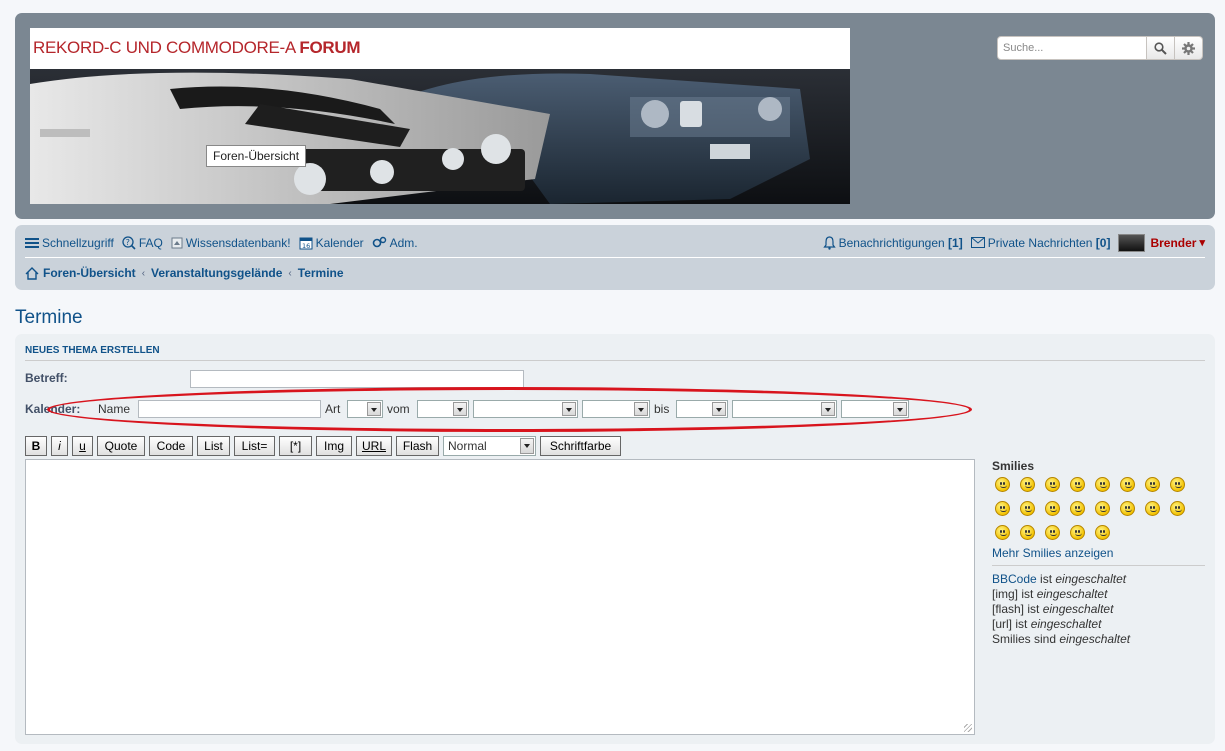 The height and width of the screenshot is (751, 1225). Describe the element at coordinates (784, 409) in the screenshot. I see `to-month-select` at that location.